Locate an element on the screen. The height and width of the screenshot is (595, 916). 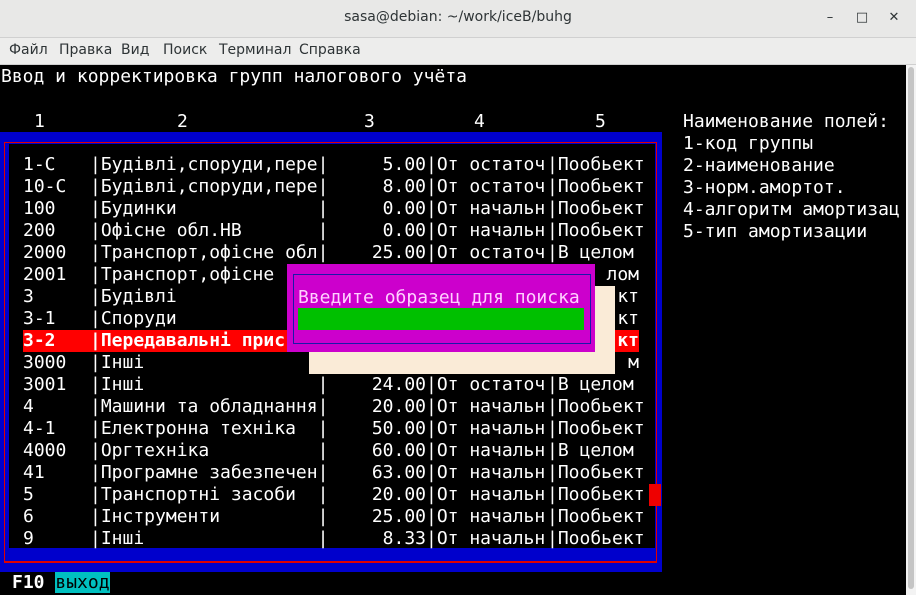
cell-code: 6 is located at coordinates (28, 516).